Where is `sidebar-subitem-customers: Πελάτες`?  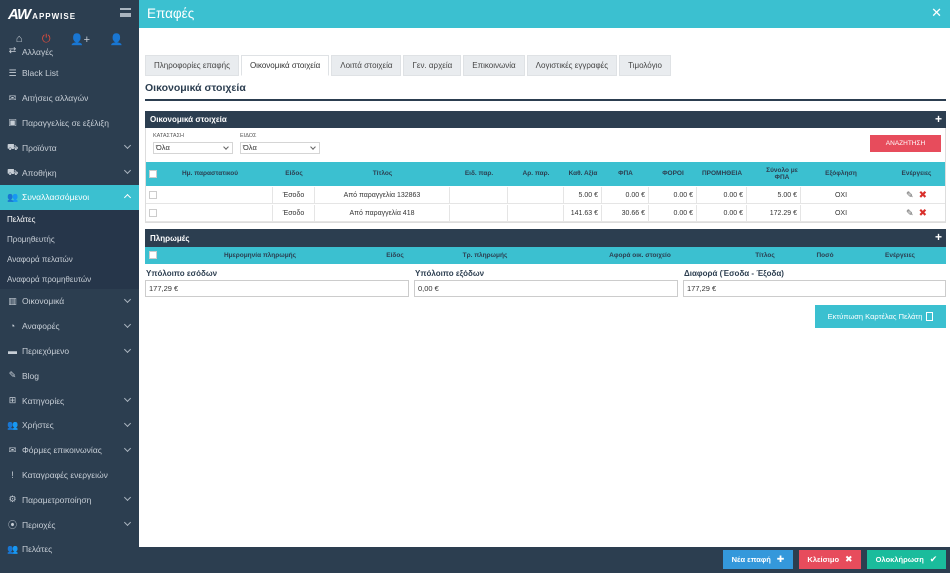
sidebar-subitem-customers: Πελάτες is located at coordinates (69, 219).